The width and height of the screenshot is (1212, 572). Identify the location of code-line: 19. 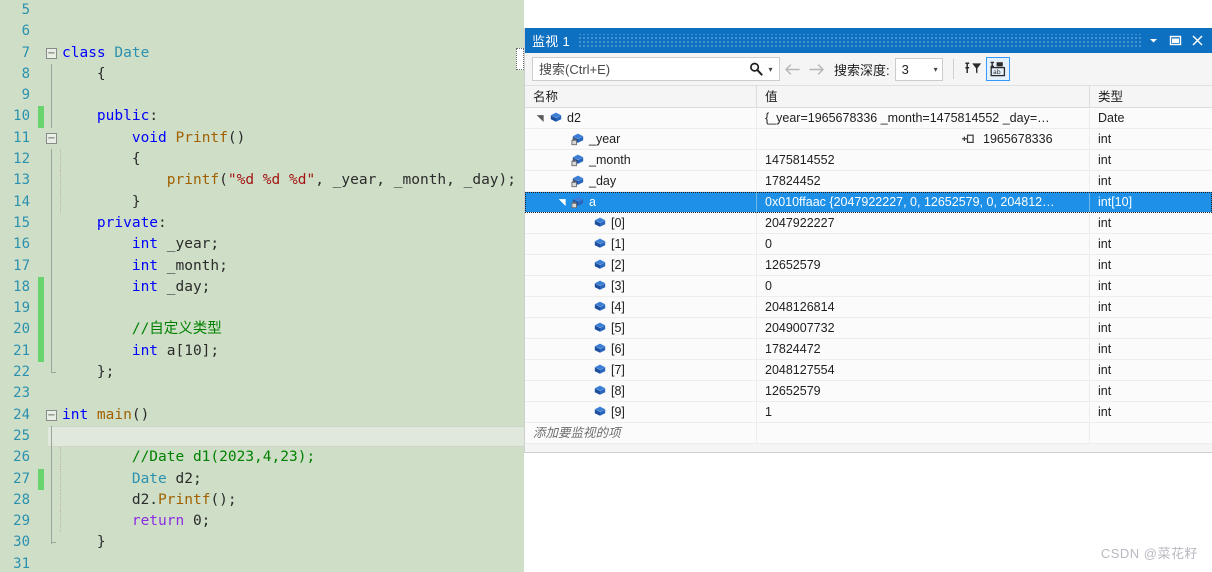
(262, 309).